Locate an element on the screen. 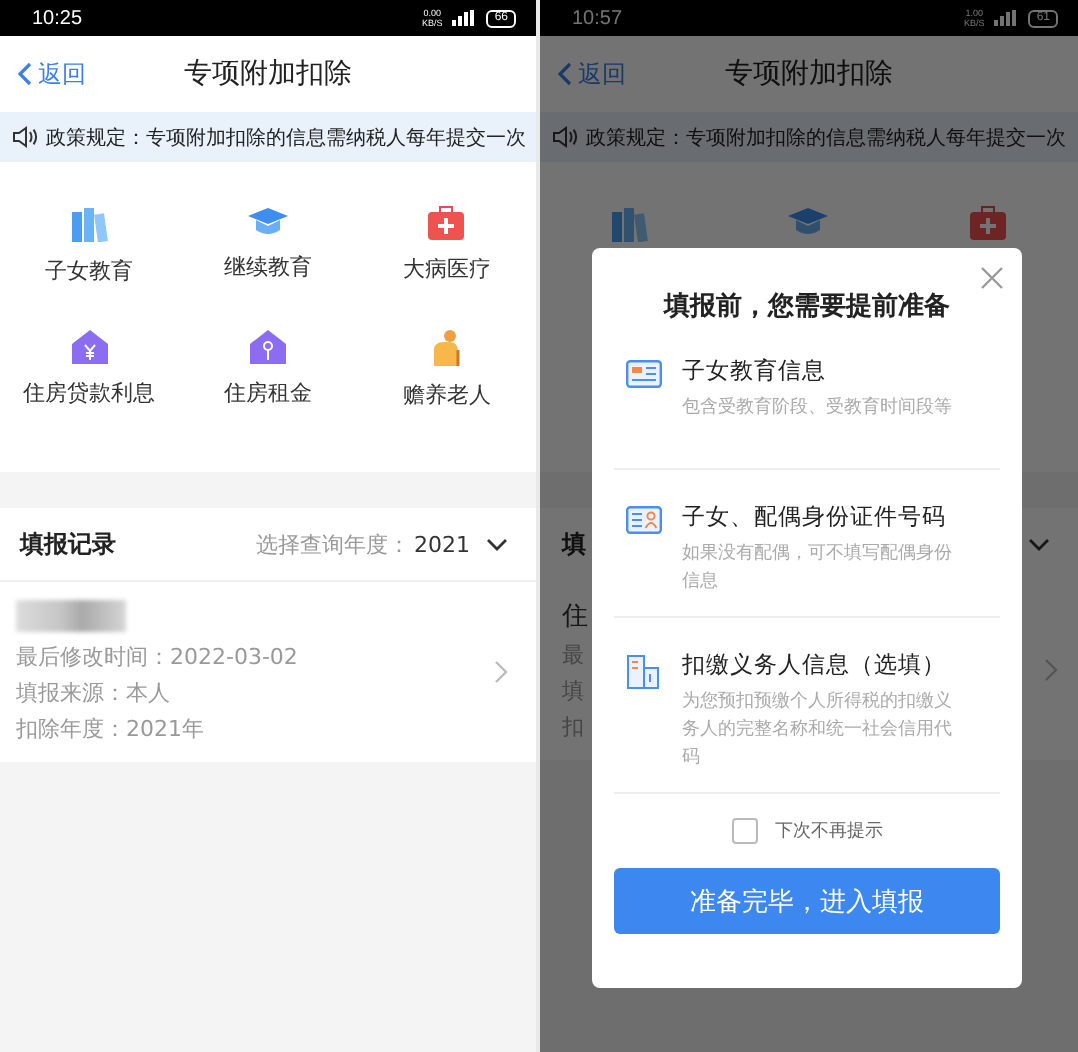 The image size is (1078, 1052). checkbox is located at coordinates (744, 831).